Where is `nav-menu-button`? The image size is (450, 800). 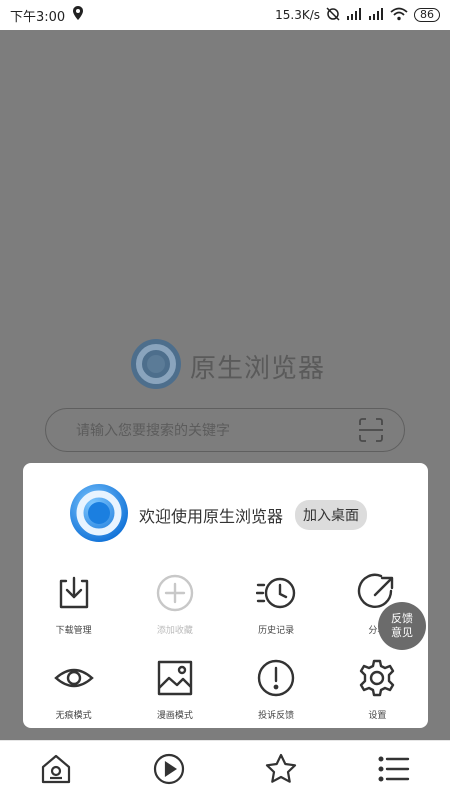
nav-menu-button is located at coordinates (394, 771).